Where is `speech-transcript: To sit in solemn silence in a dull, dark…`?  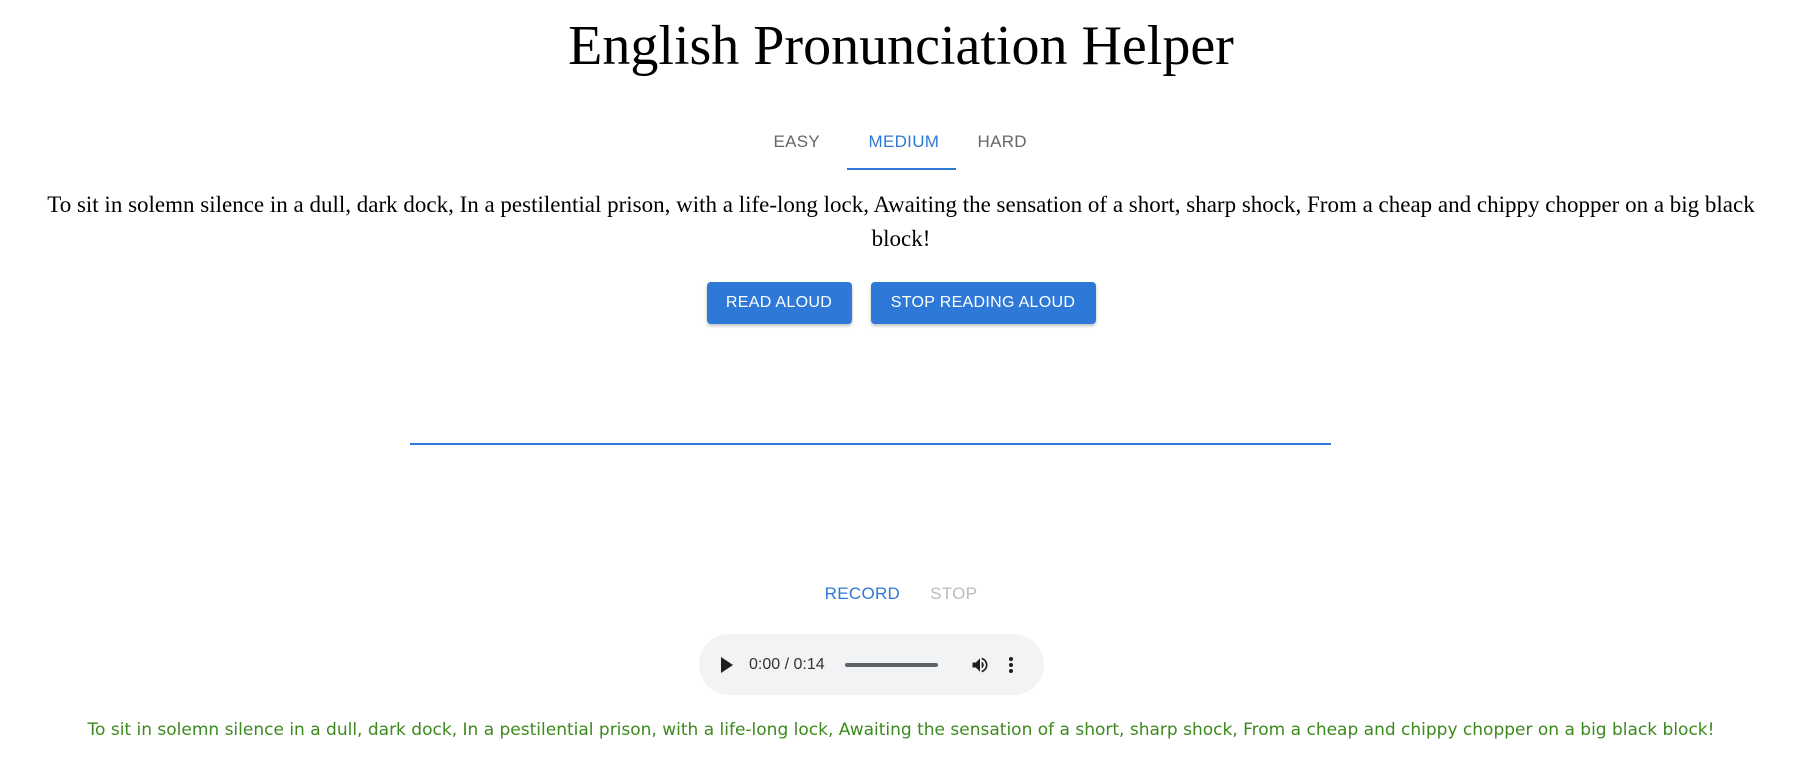
speech-transcript: To sit in solemn silence in a dull, dark… is located at coordinates (901, 730).